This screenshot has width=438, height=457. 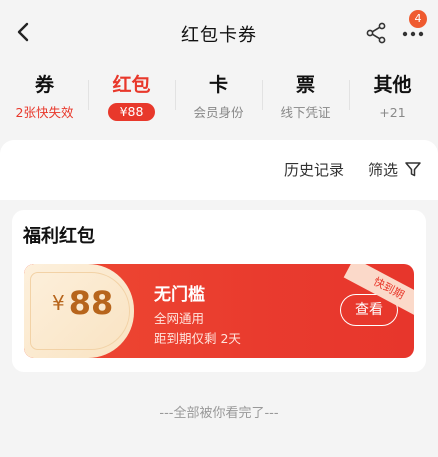 I want to click on section-title: 福利红包, so click(x=59, y=236).